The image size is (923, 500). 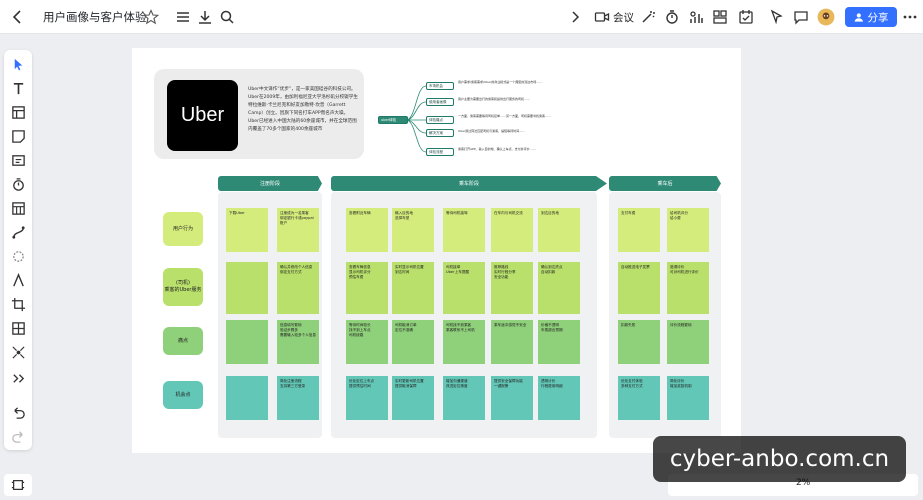 I want to click on sticky-note: 确认并修改个人信息 绑定支付方式, so click(x=298, y=288).